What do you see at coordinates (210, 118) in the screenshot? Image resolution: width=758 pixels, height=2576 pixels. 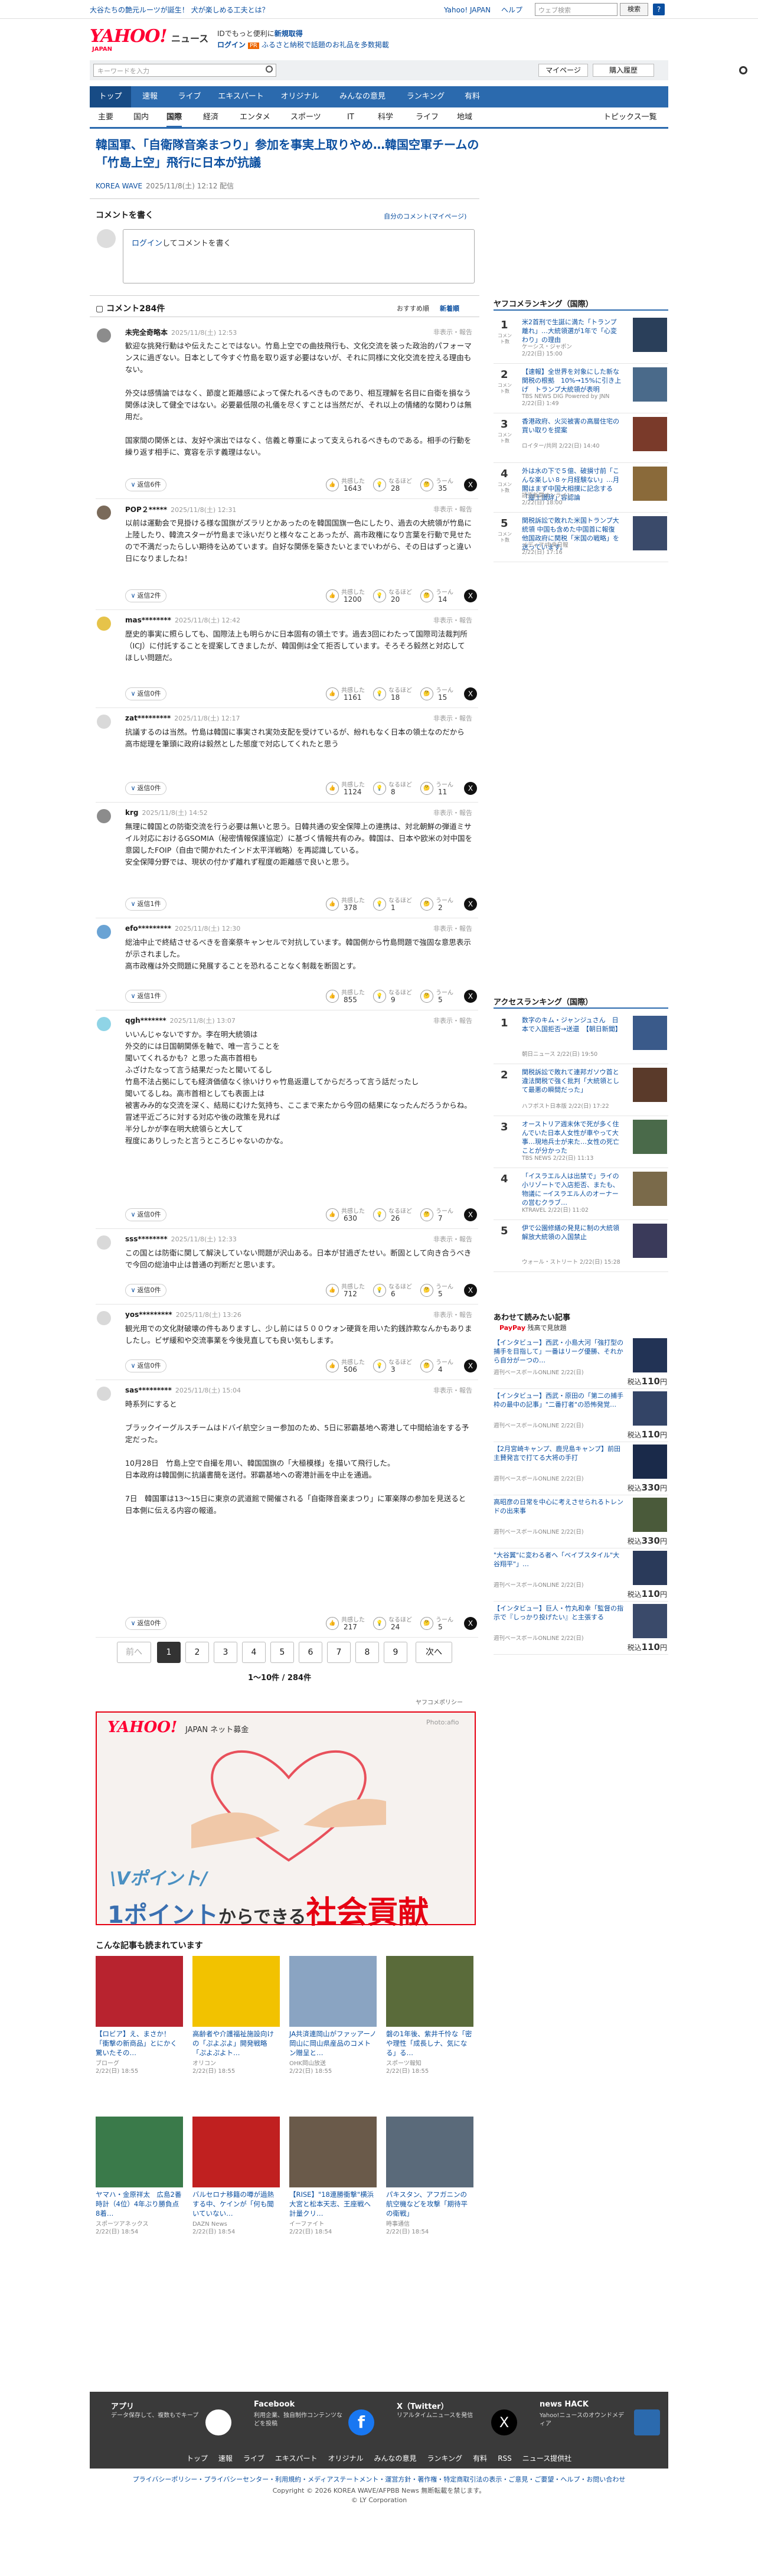 I see `cat-economy: 経済` at bounding box center [210, 118].